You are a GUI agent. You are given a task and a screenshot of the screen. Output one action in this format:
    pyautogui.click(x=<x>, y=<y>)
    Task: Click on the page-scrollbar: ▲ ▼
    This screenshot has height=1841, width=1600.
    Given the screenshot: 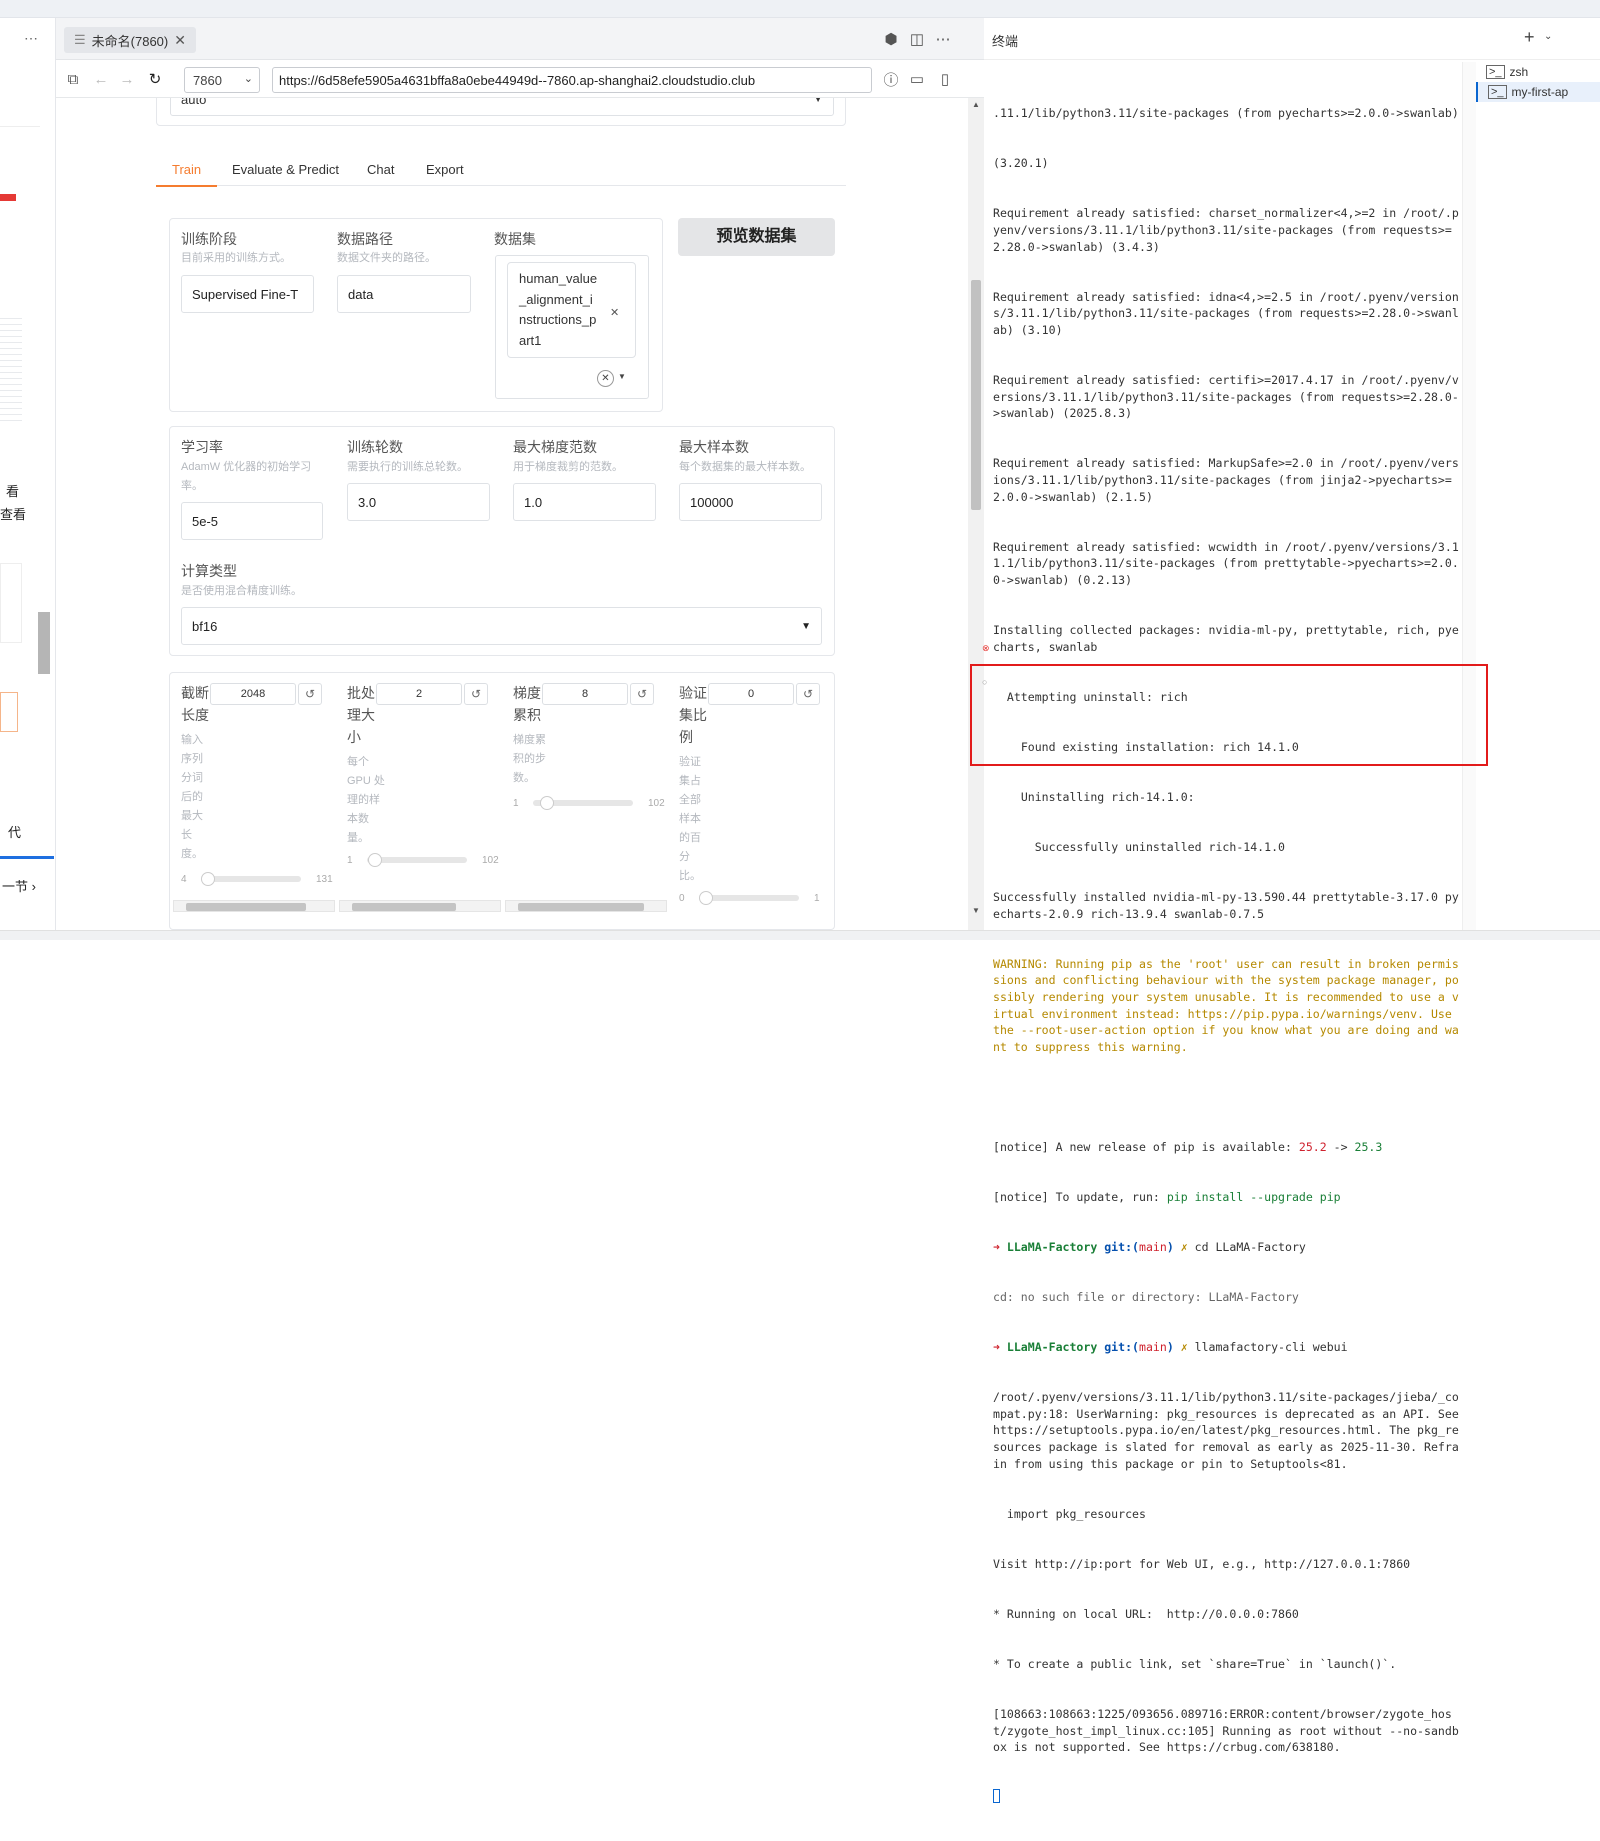 What is the action you would take?
    pyautogui.click(x=976, y=514)
    